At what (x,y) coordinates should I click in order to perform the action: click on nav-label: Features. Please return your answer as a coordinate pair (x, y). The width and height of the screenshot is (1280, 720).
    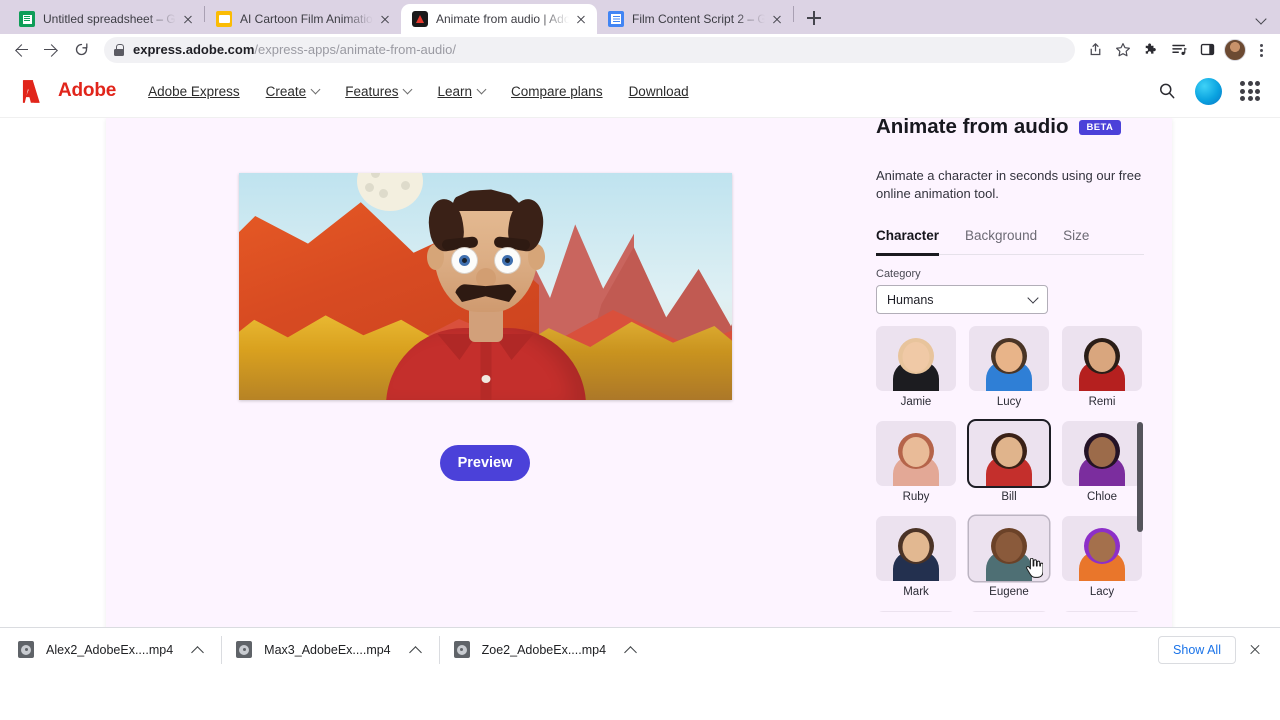
    Looking at the image, I should click on (372, 91).